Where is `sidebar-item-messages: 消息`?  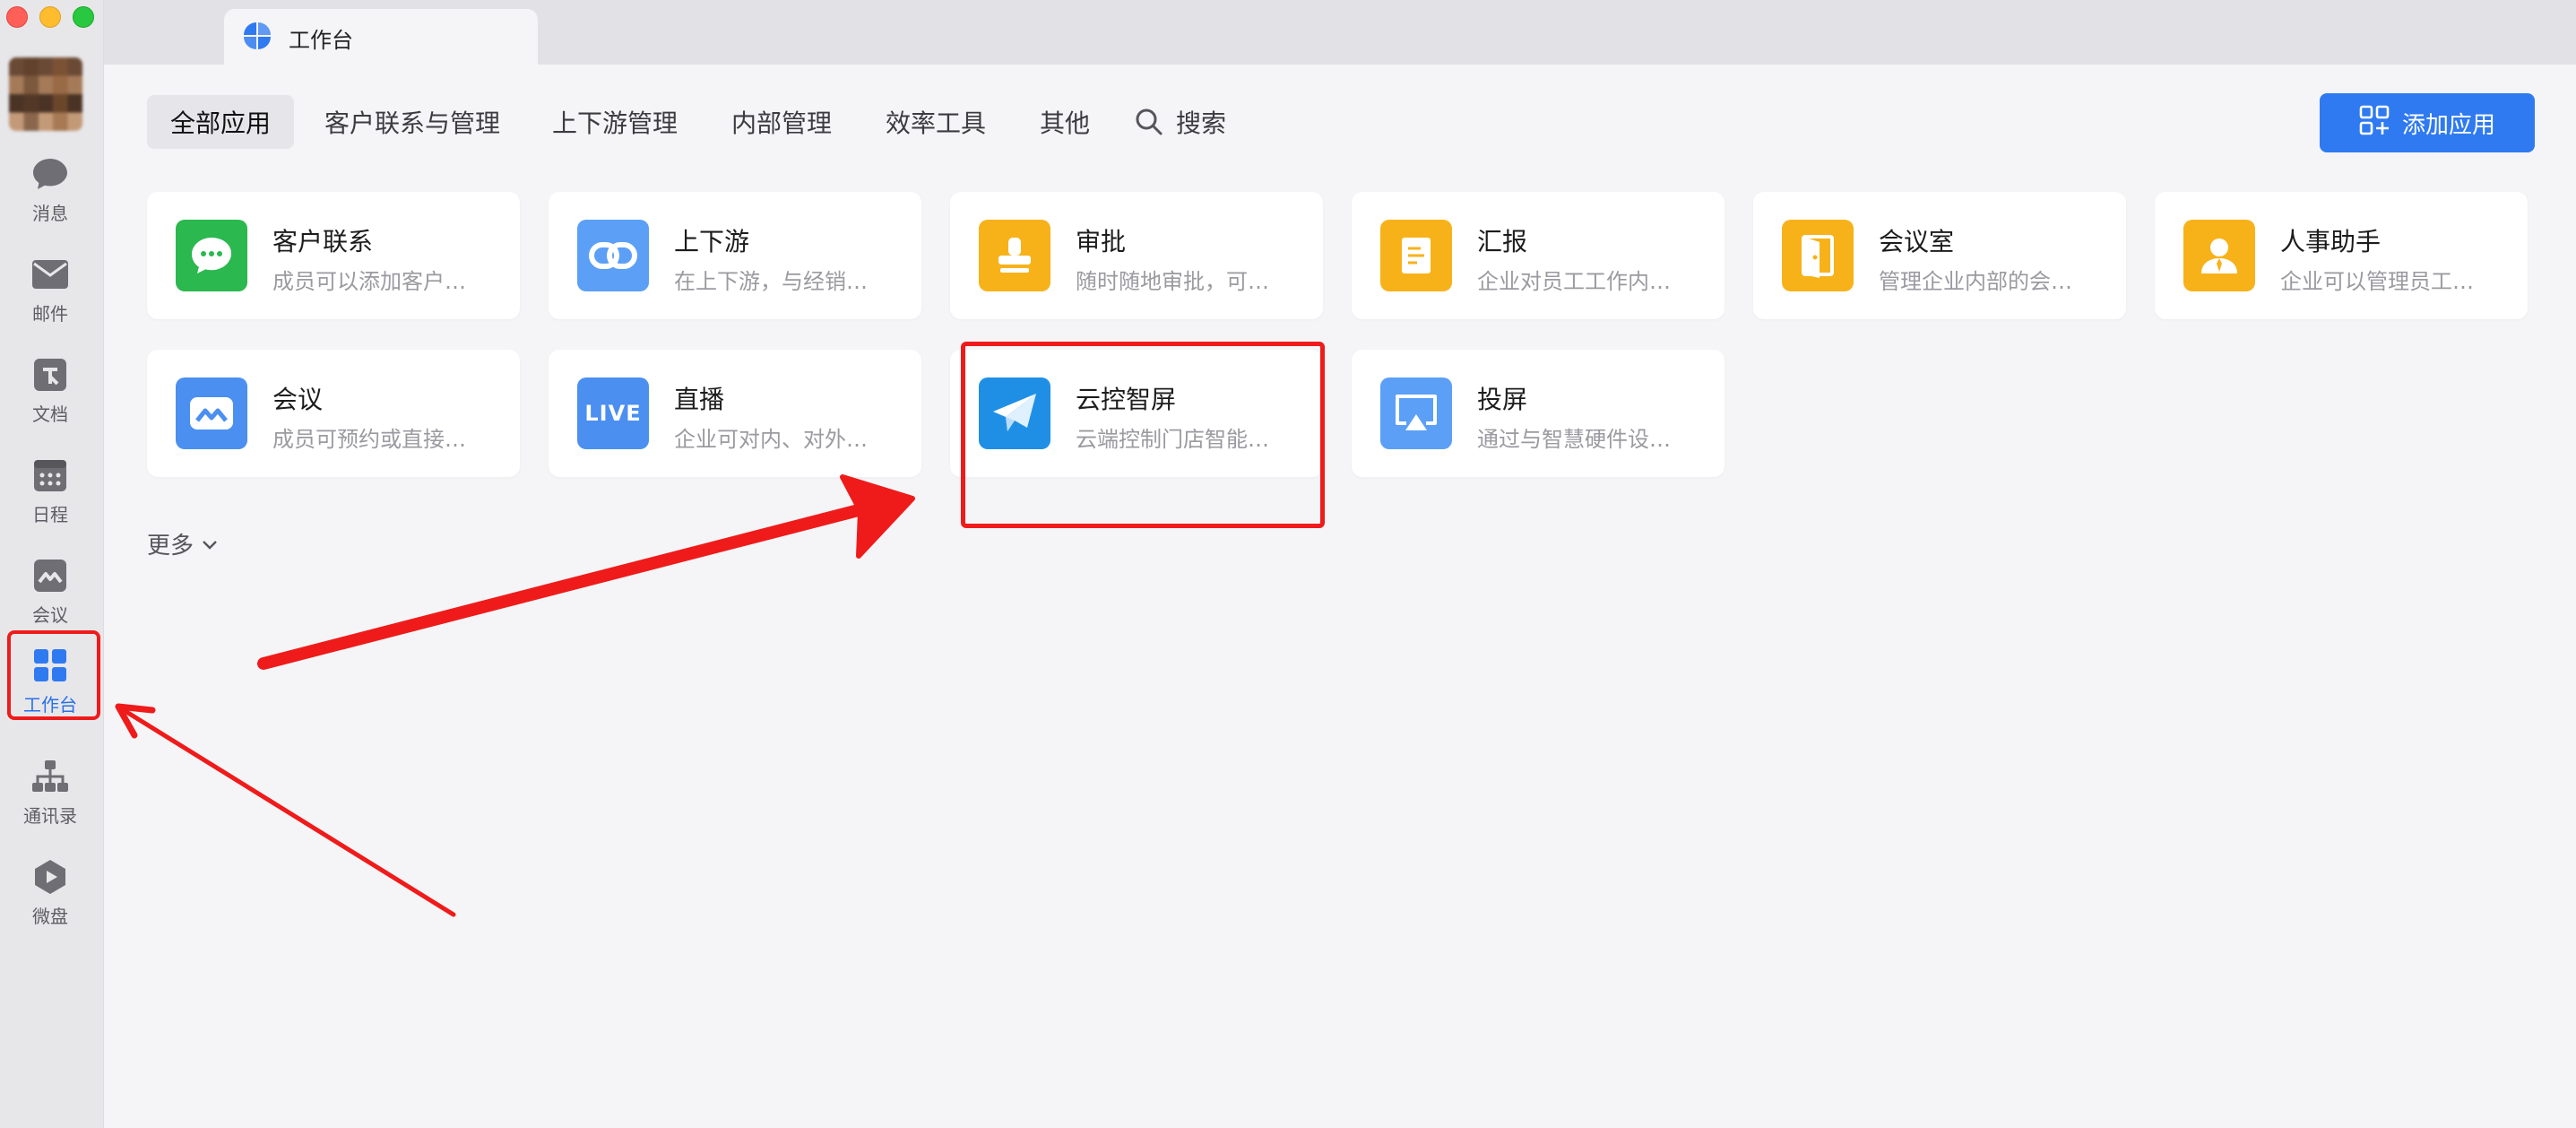
sidebar-item-messages: 消息 is located at coordinates (50, 188).